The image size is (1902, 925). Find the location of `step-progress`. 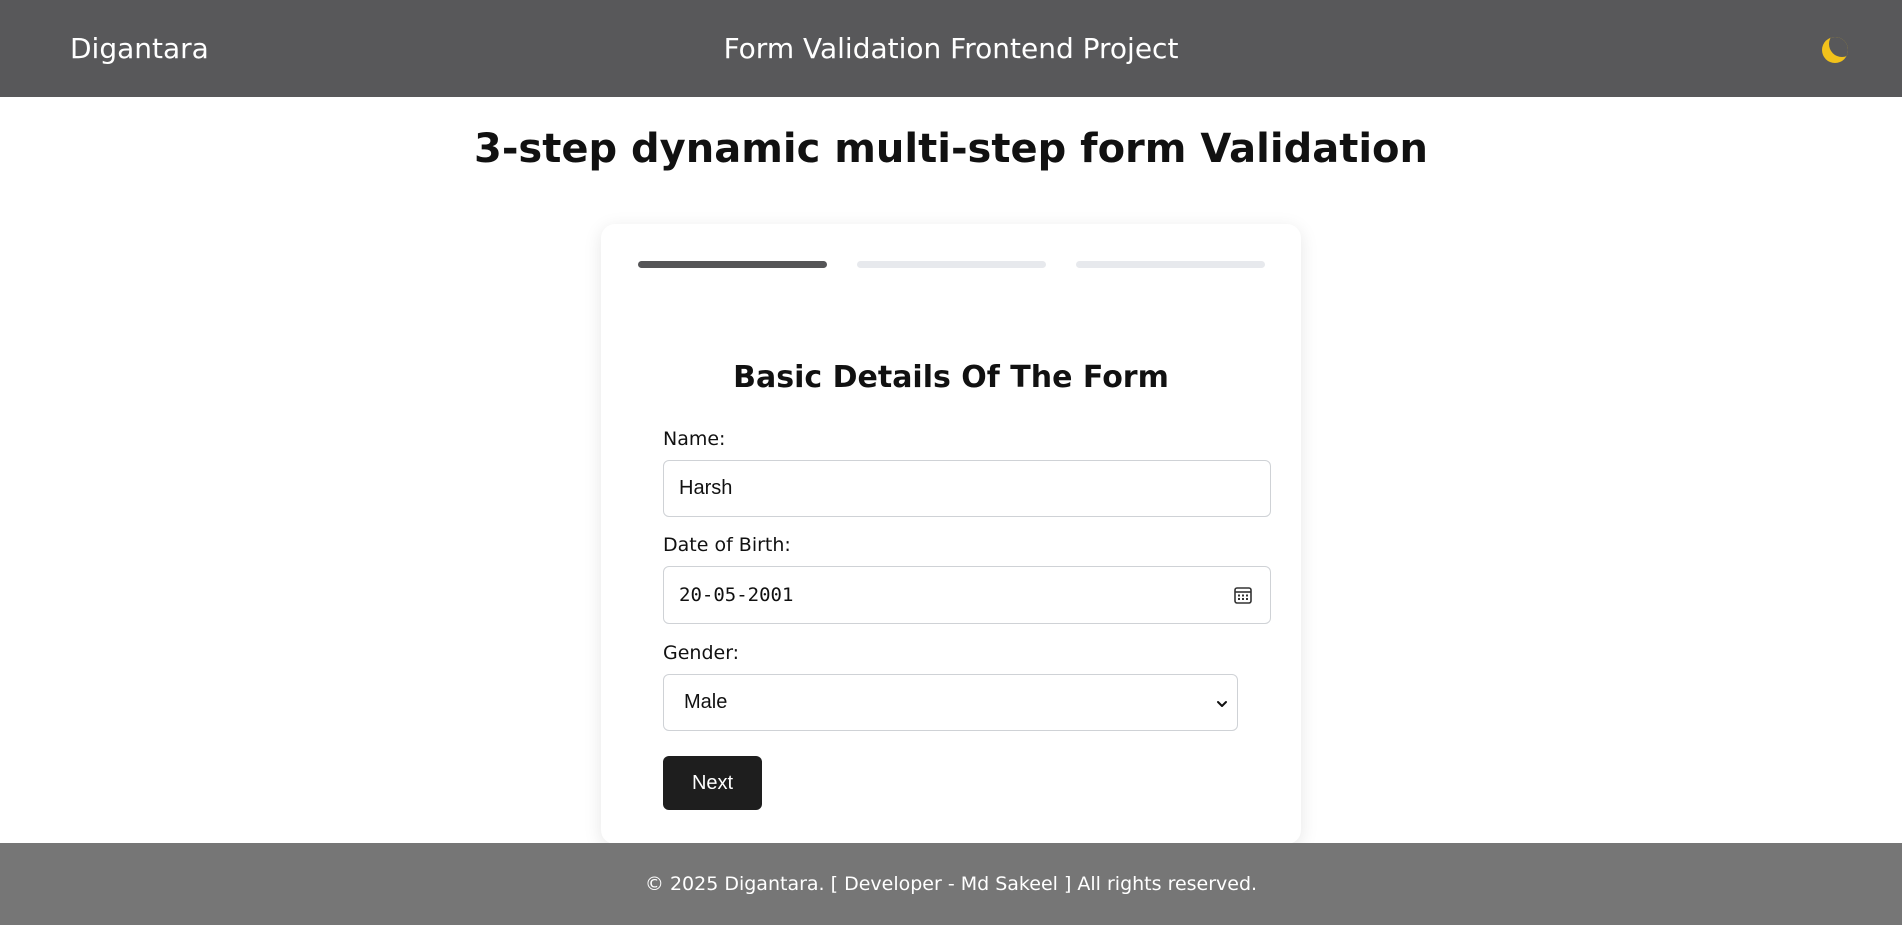

step-progress is located at coordinates (951, 265).